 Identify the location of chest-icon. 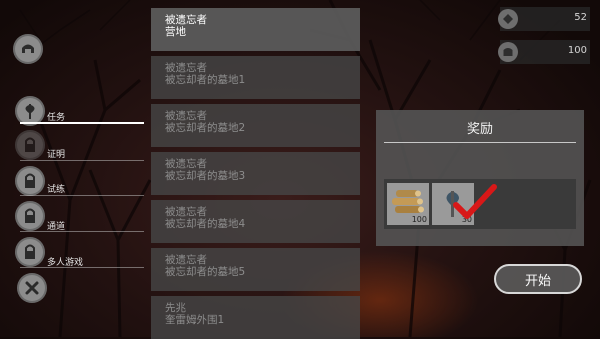
(508, 52).